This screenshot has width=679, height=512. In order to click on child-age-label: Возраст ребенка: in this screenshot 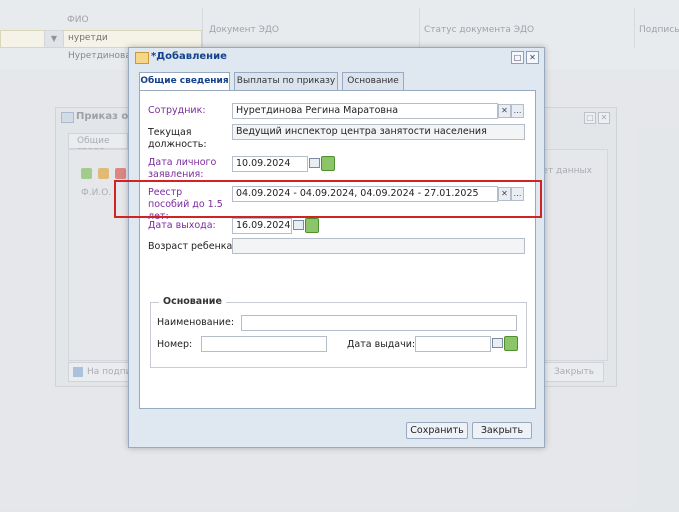, I will do `click(192, 246)`.